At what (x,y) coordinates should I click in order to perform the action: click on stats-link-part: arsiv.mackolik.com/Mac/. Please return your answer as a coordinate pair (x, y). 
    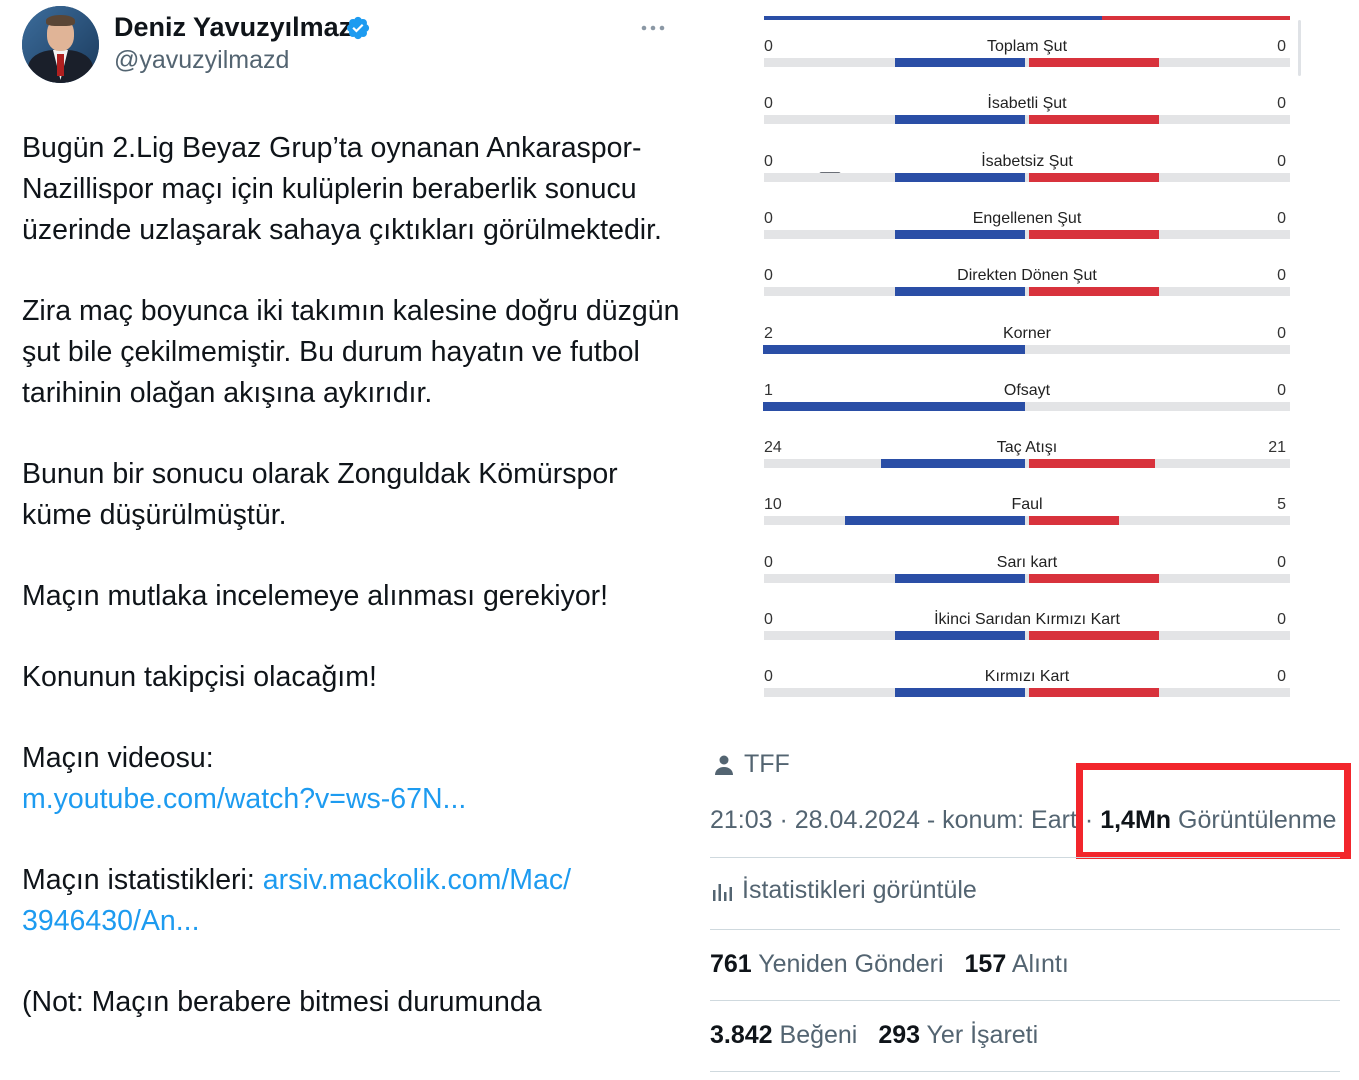
    Looking at the image, I should click on (417, 880).